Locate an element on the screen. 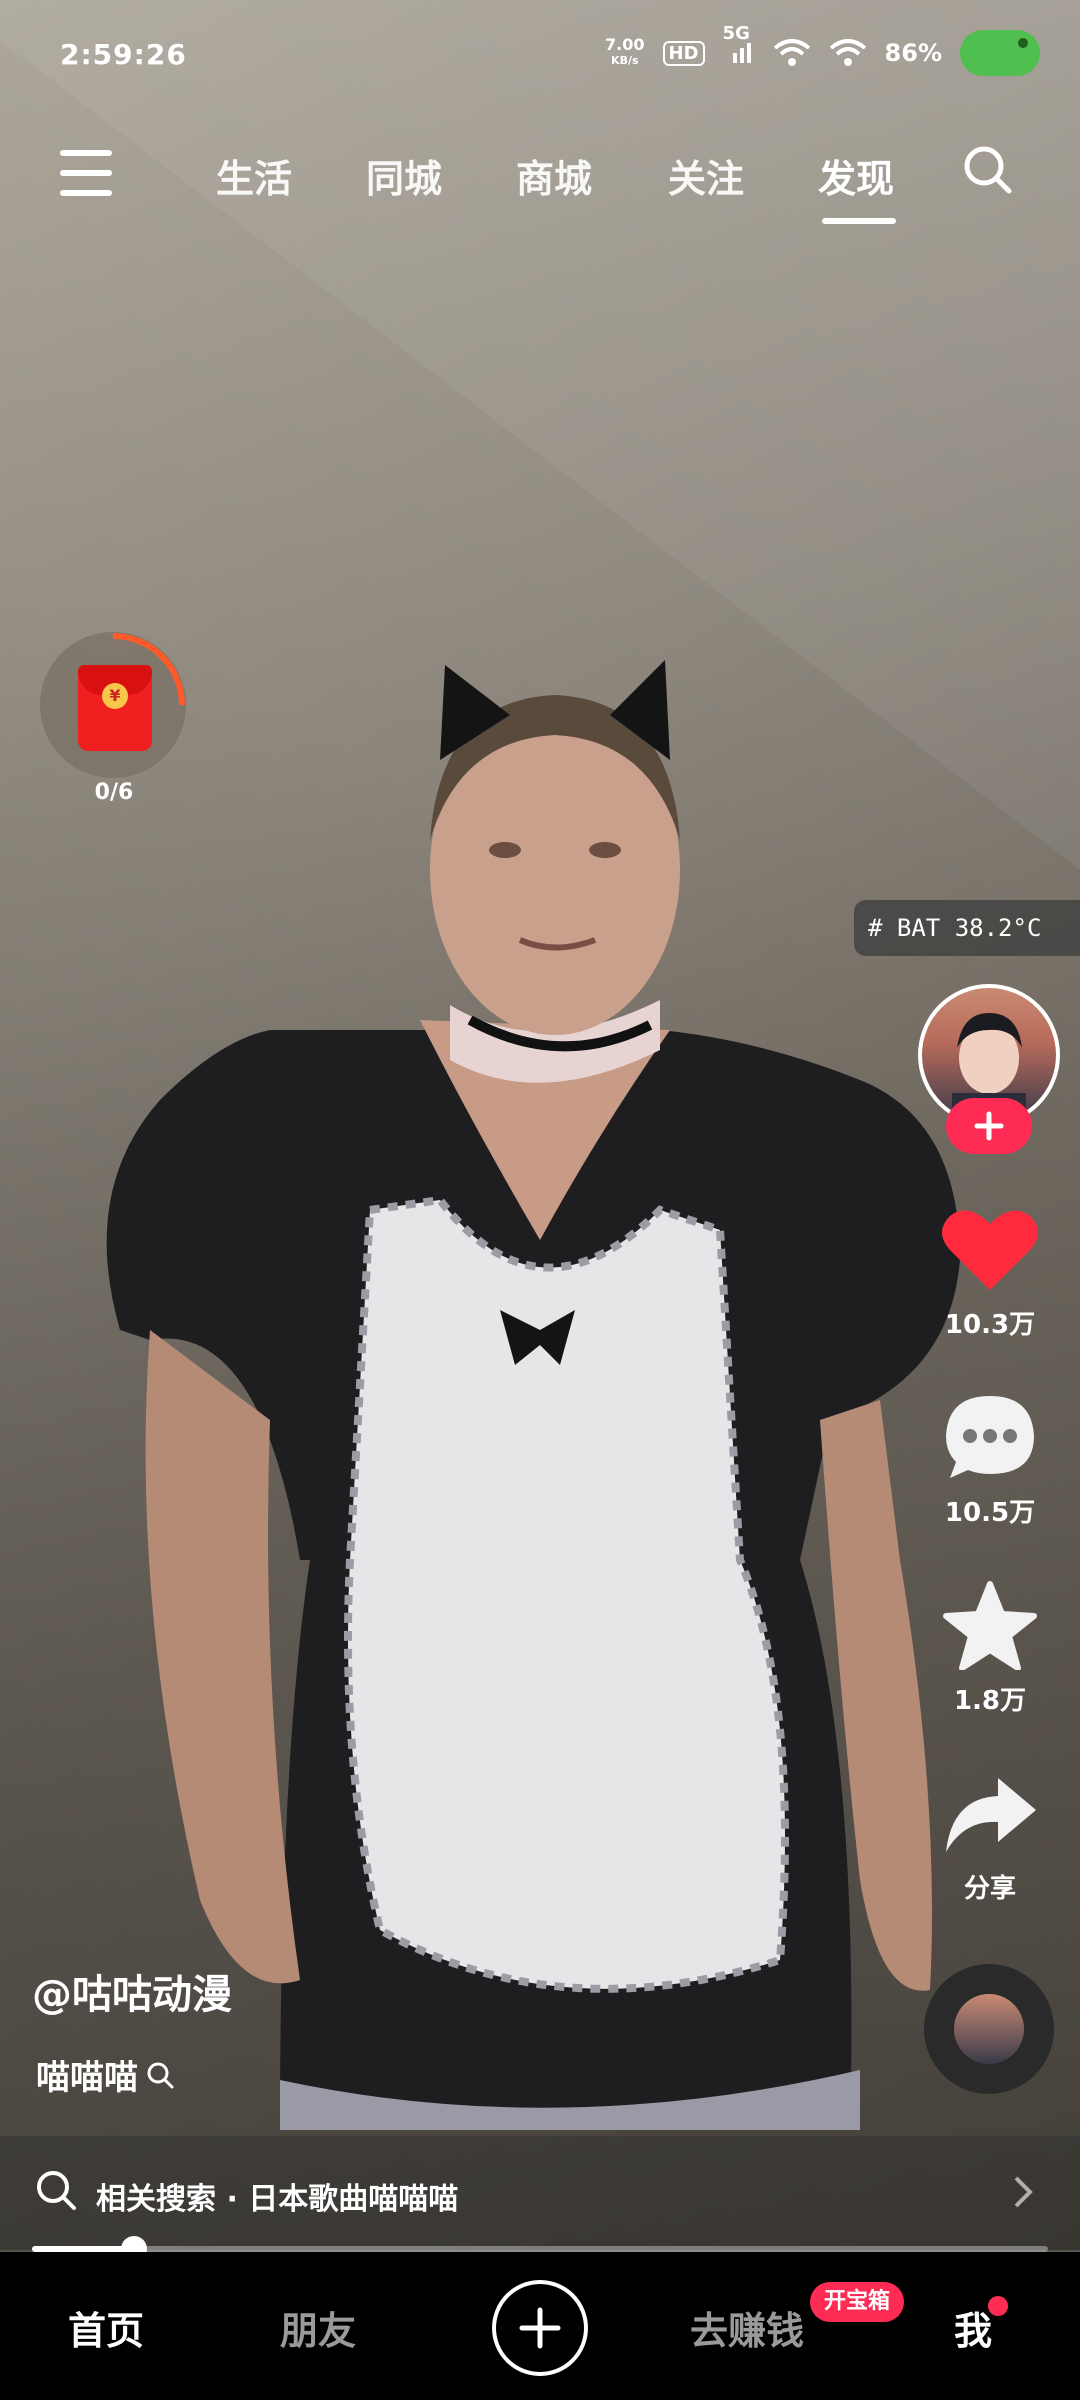  related-search-text: 相关搜索 · 日本歌曲喵喵喵 is located at coordinates (277, 2199).